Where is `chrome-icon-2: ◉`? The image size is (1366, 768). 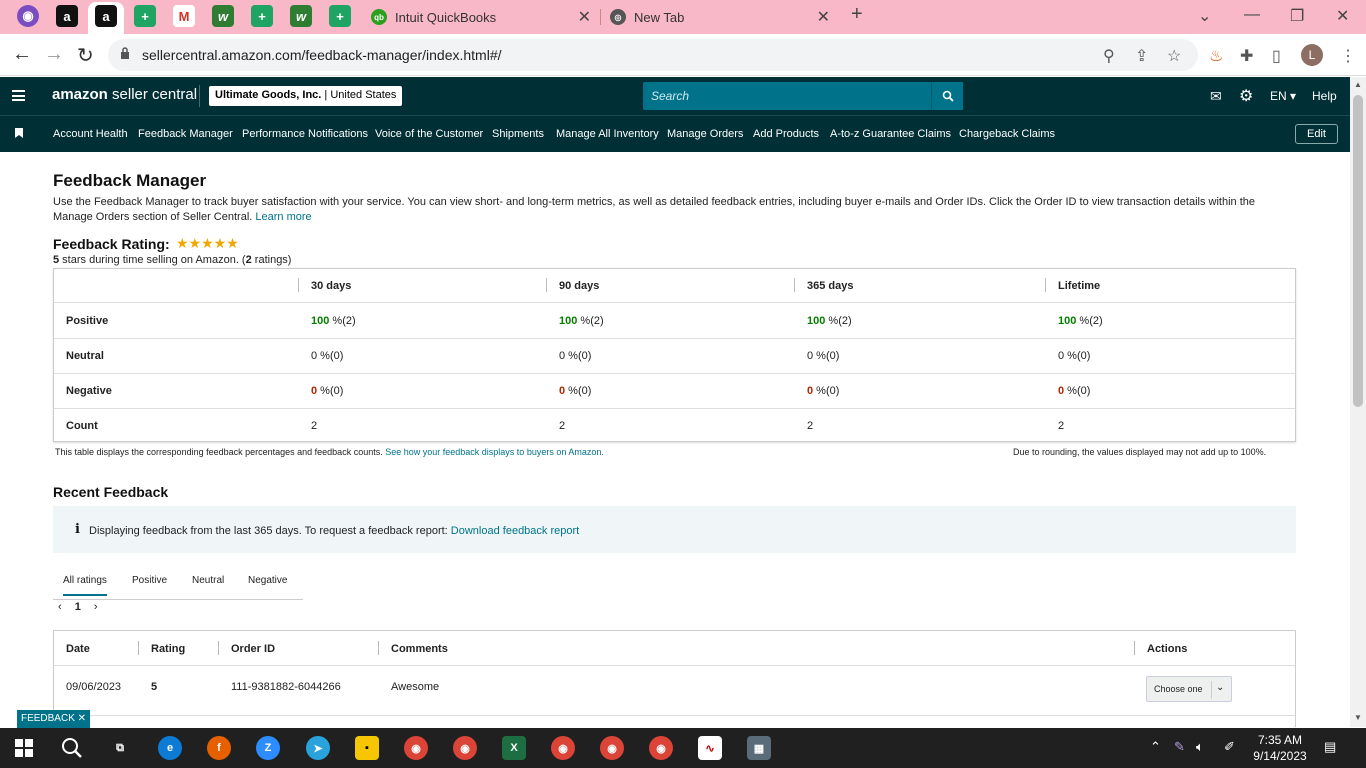
chrome-icon-2: ◉ is located at coordinates (465, 748).